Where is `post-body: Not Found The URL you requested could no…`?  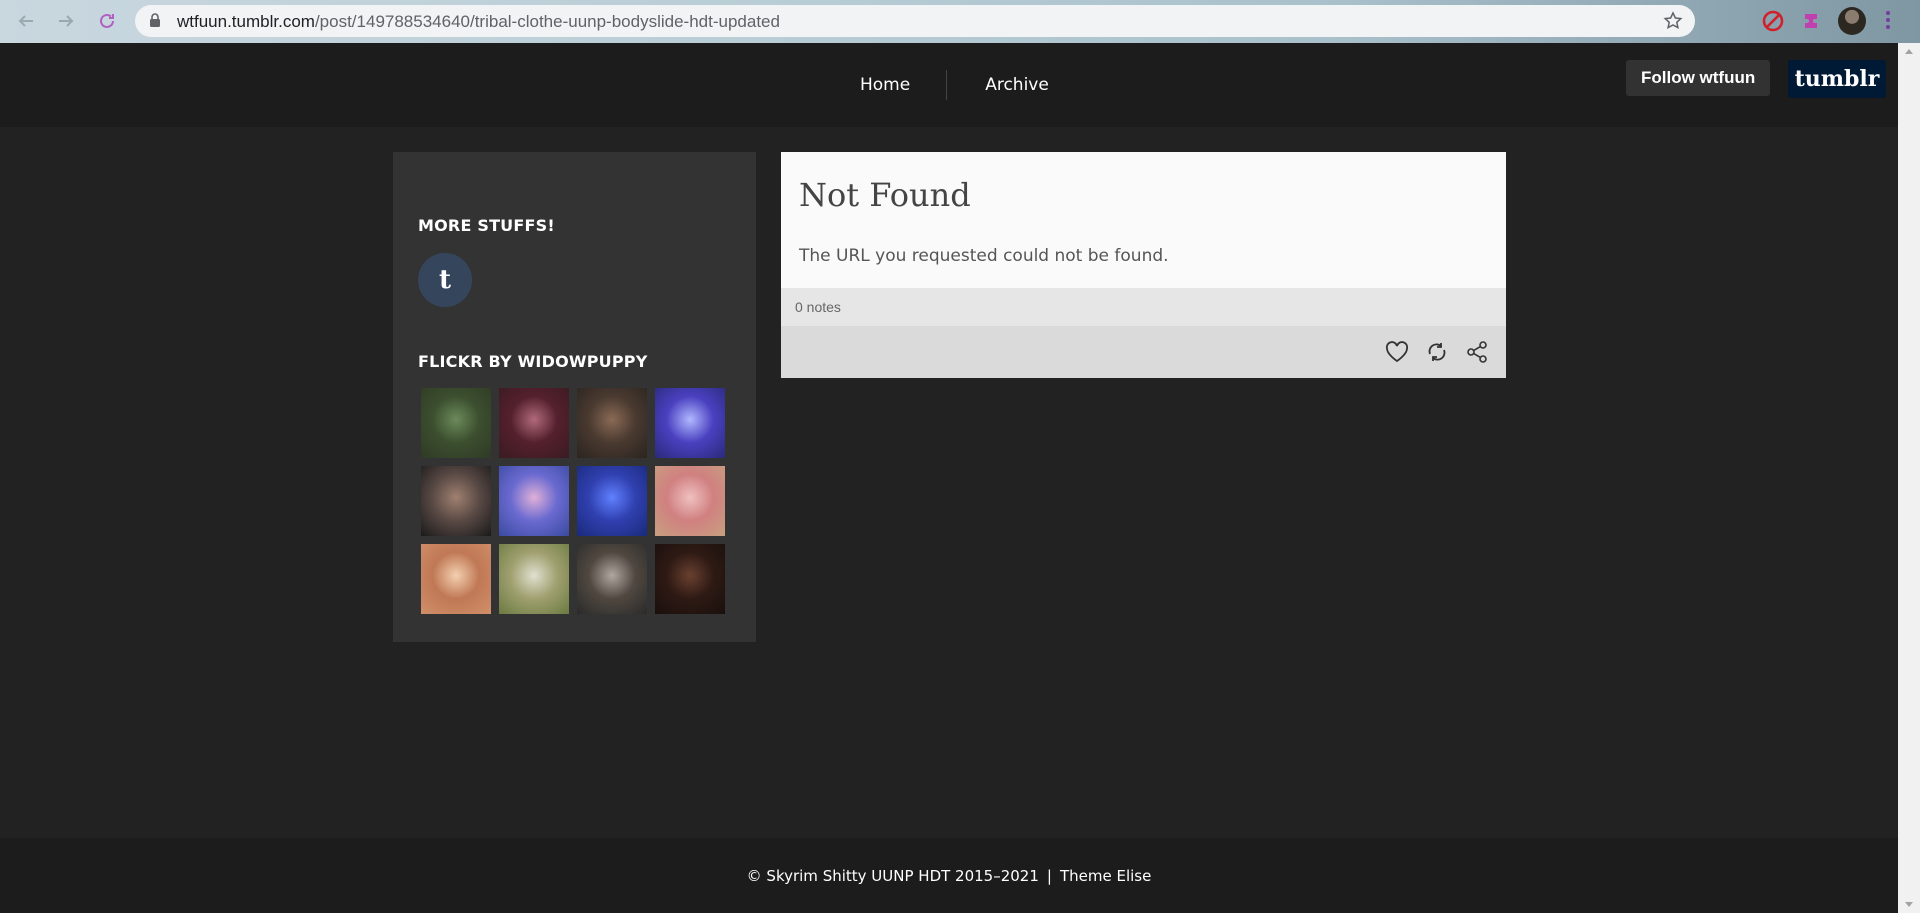 post-body: Not Found The URL you requested could no… is located at coordinates (1143, 220).